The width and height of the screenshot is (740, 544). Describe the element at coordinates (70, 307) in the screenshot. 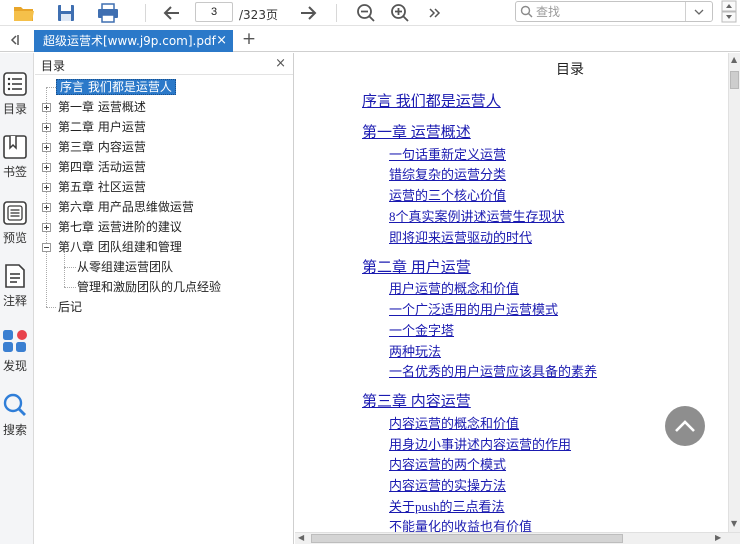

I see `outline-item-afterword: 后记` at that location.